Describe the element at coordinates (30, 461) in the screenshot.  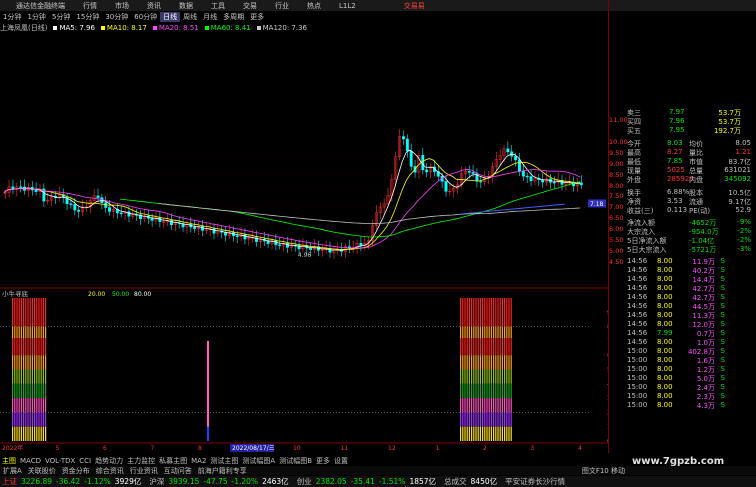
I see `indicator-tab-1: MACD` at that location.